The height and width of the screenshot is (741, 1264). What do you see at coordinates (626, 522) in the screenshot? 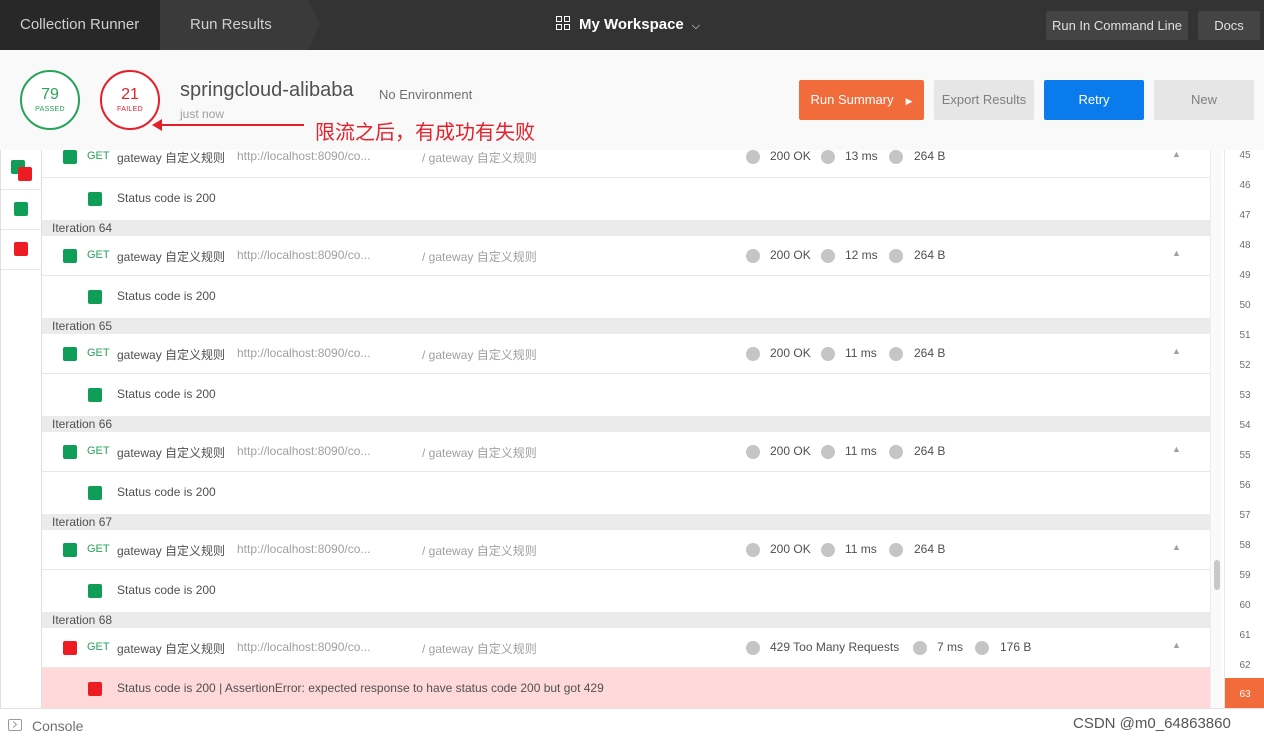
I see `iteration-header: Iteration 67` at bounding box center [626, 522].